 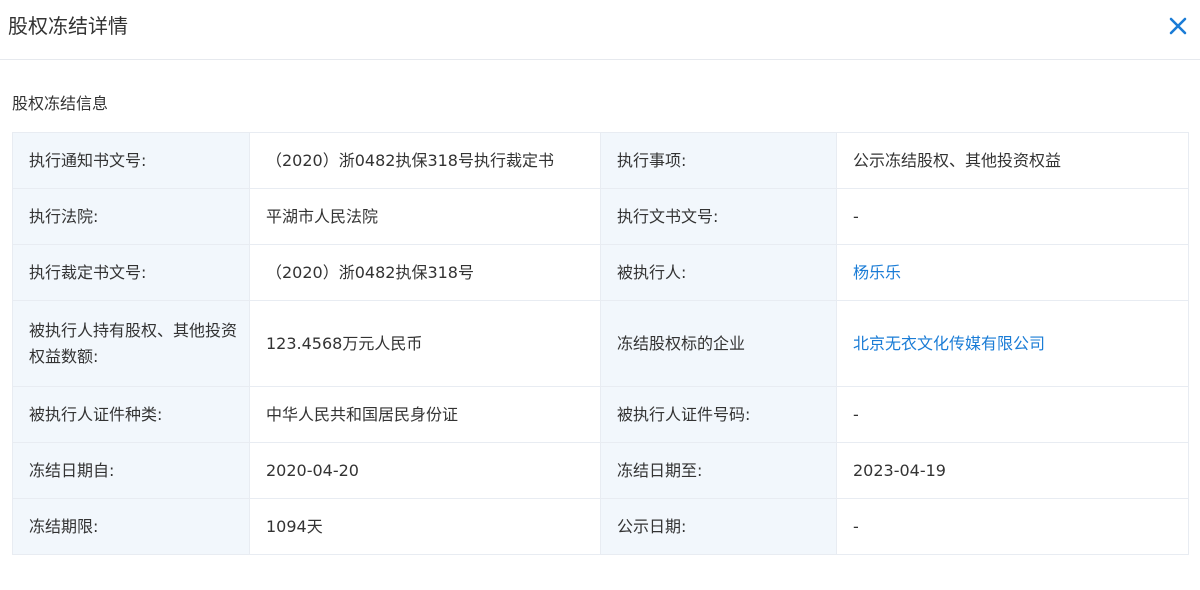 I want to click on freeze-period-value: 1094天, so click(x=425, y=526).